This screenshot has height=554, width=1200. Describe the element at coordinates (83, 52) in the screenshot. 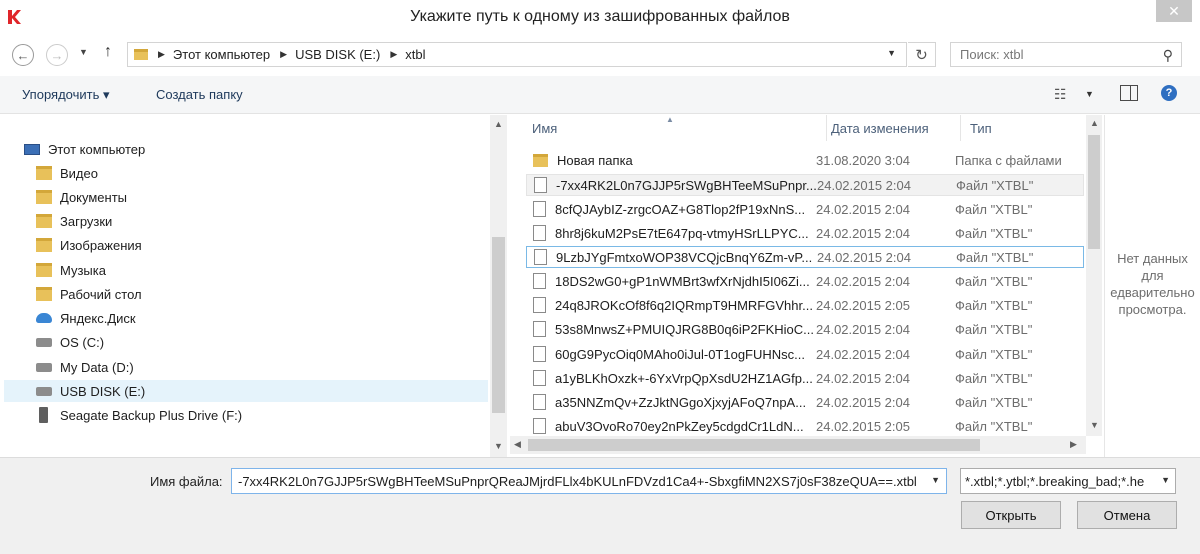

I see `recent-locations-dropdown: ▼` at that location.